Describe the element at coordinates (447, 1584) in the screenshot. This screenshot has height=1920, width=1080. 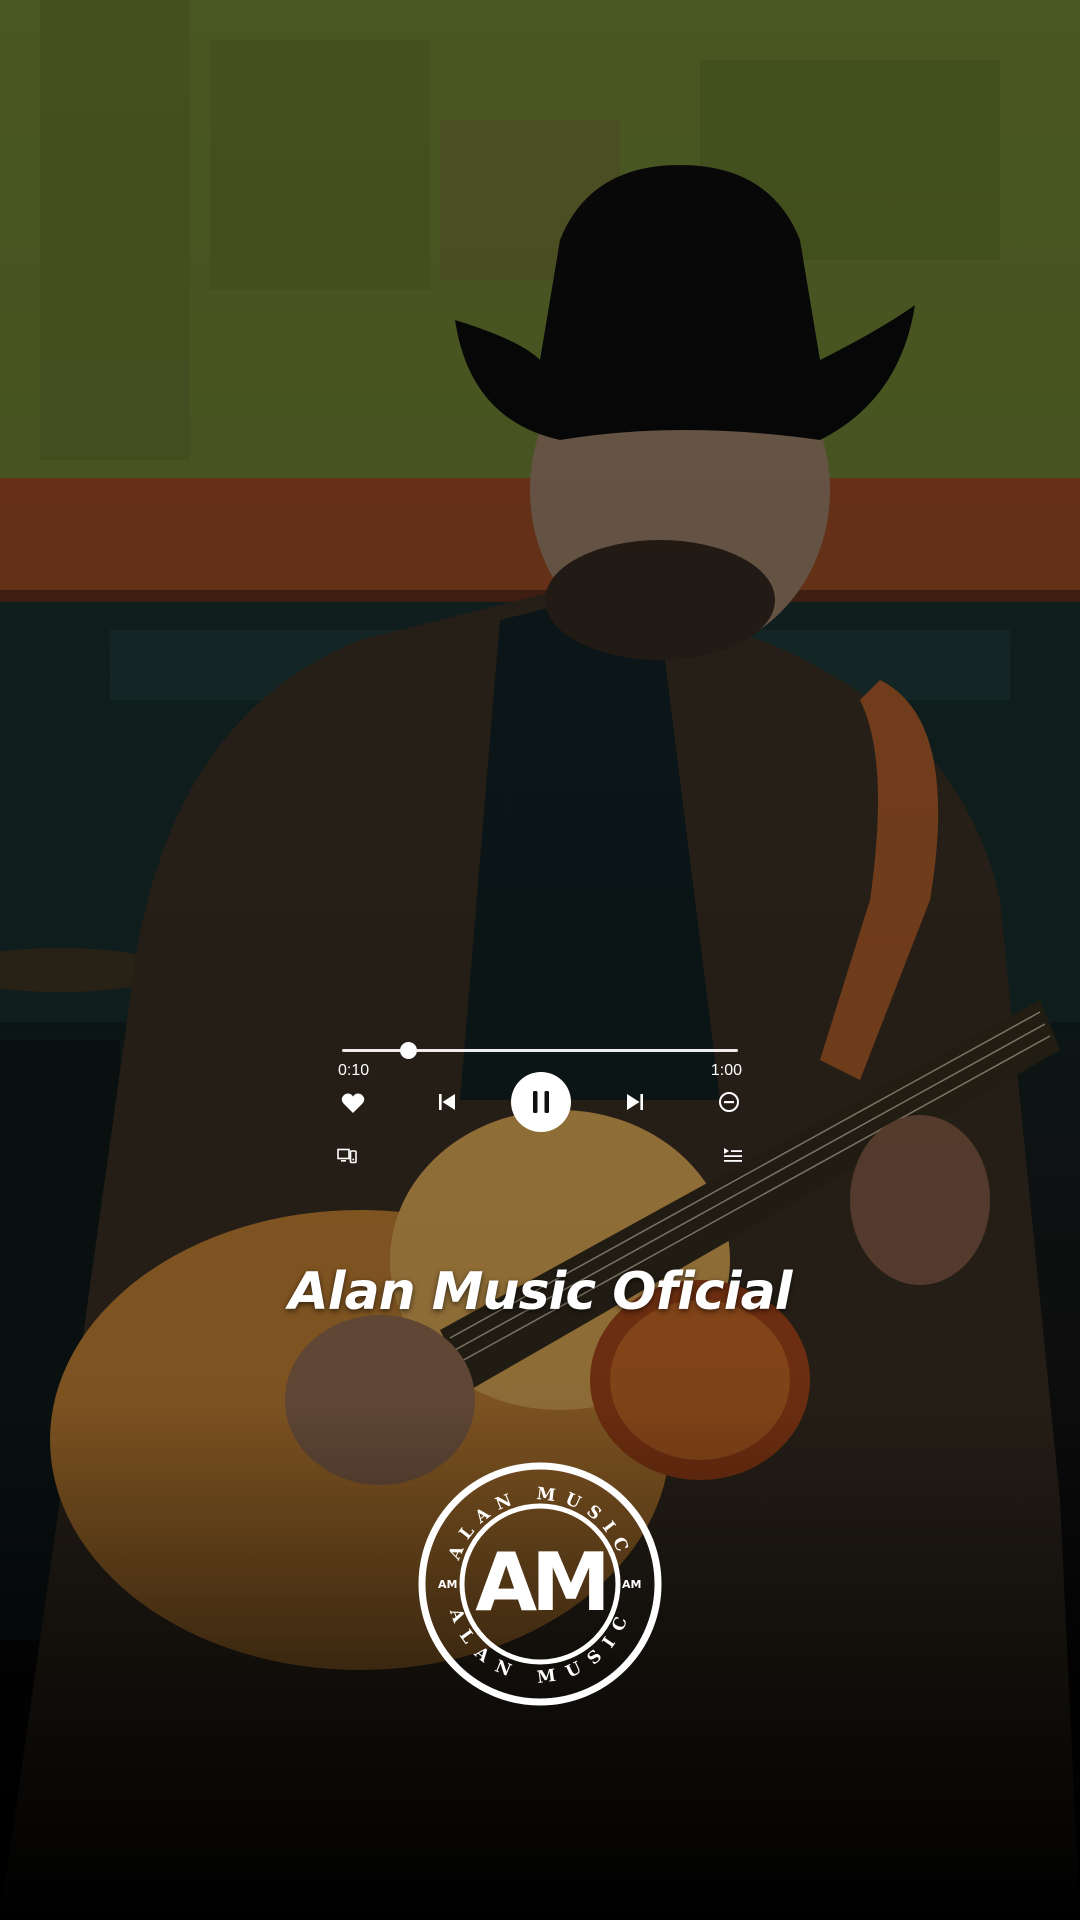
I see `logo-side-mark-left: AM` at that location.